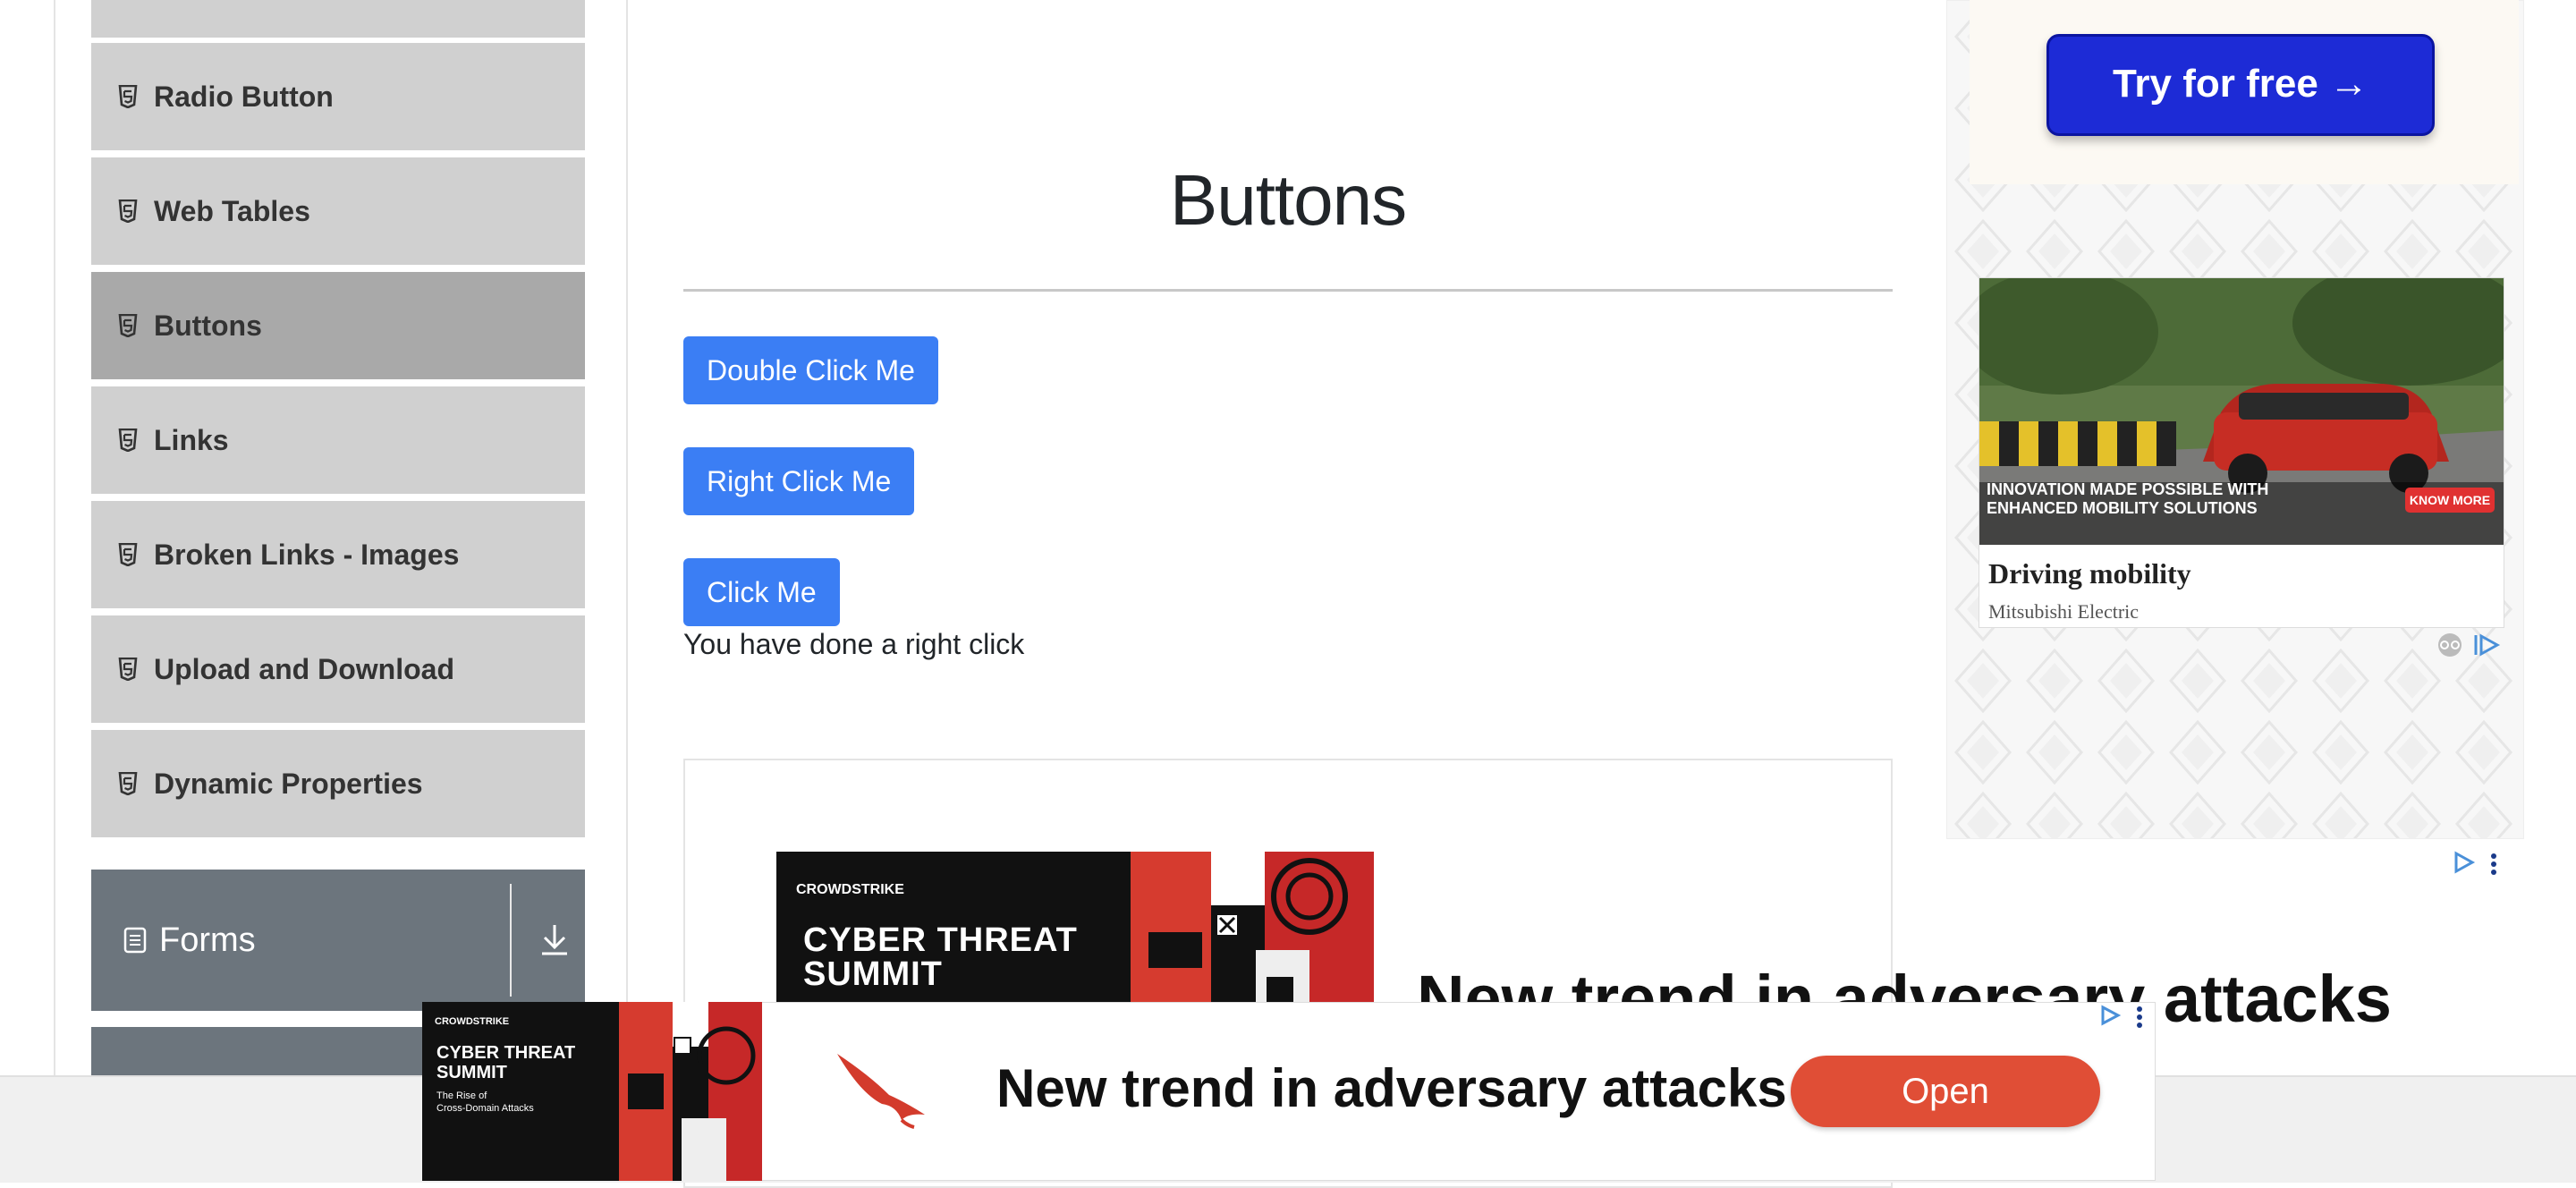 The height and width of the screenshot is (1188, 2576). What do you see at coordinates (471, 1072) in the screenshot?
I see `sticky-event-line2: SUMMIT` at bounding box center [471, 1072].